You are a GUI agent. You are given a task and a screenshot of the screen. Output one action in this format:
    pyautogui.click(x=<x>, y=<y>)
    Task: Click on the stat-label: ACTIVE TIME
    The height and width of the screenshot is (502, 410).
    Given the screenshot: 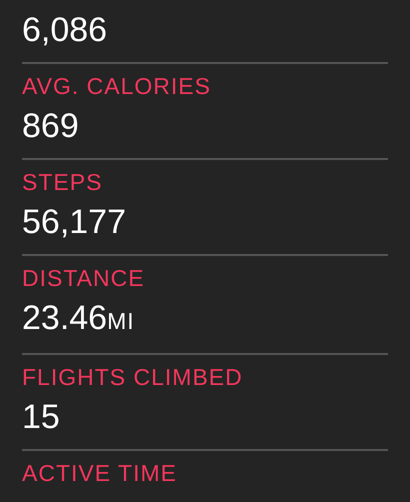 What is the action you would take?
    pyautogui.click(x=100, y=473)
    